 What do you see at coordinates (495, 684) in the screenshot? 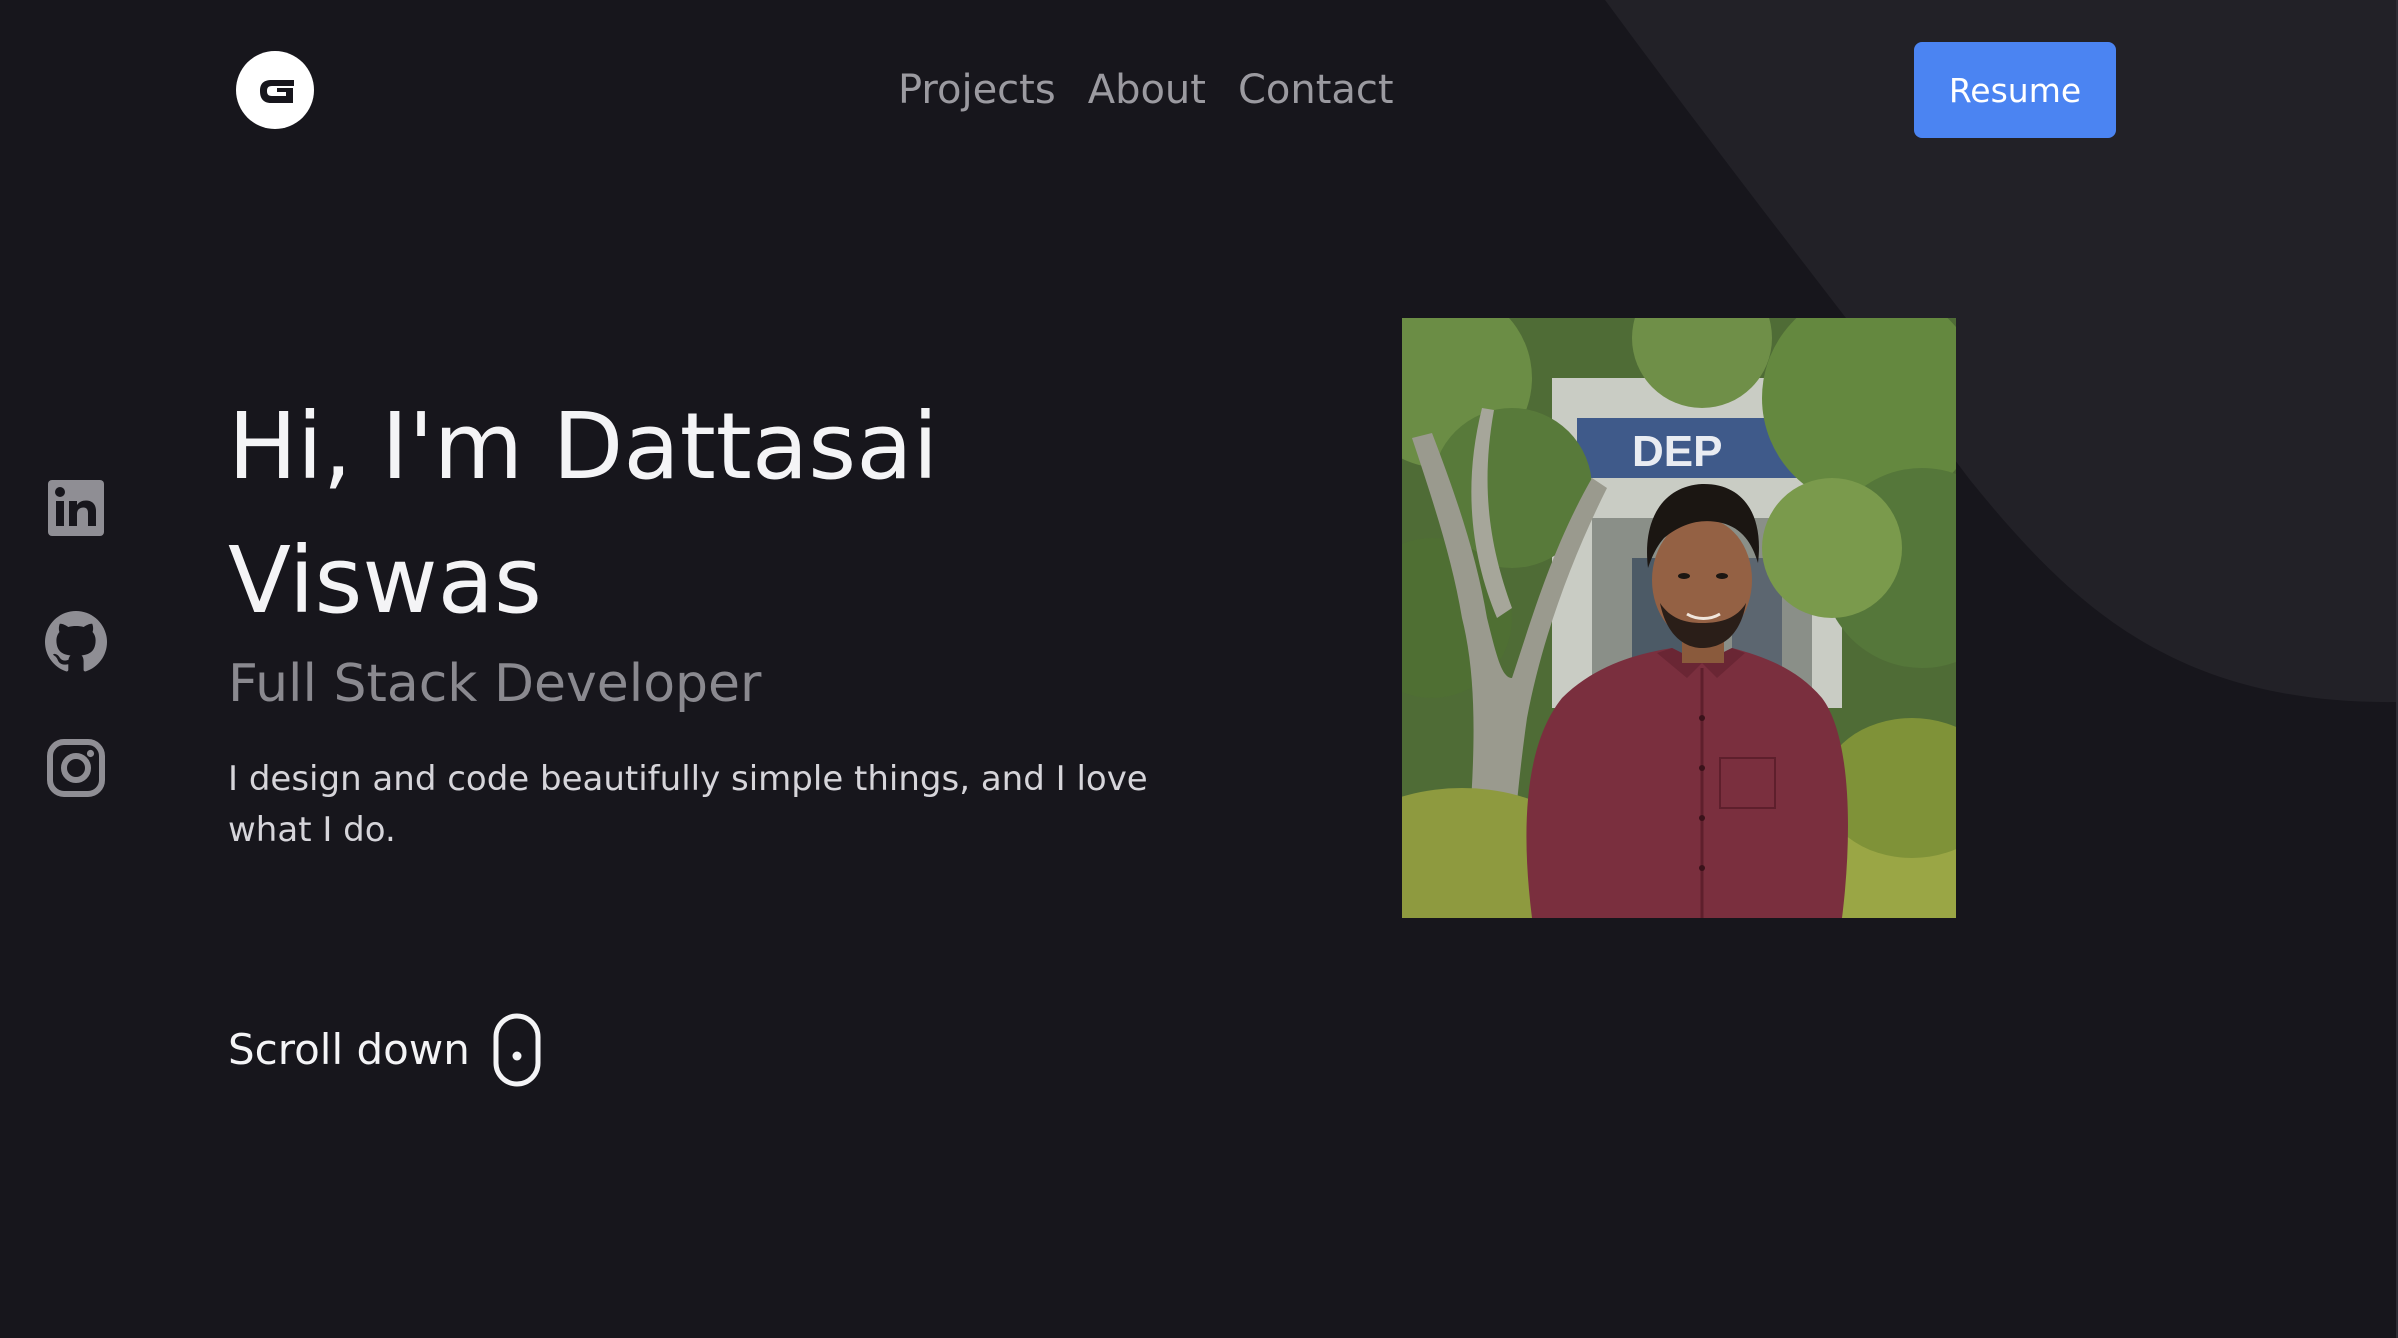
I see `hero-subtitle: Full Stack Developer` at bounding box center [495, 684].